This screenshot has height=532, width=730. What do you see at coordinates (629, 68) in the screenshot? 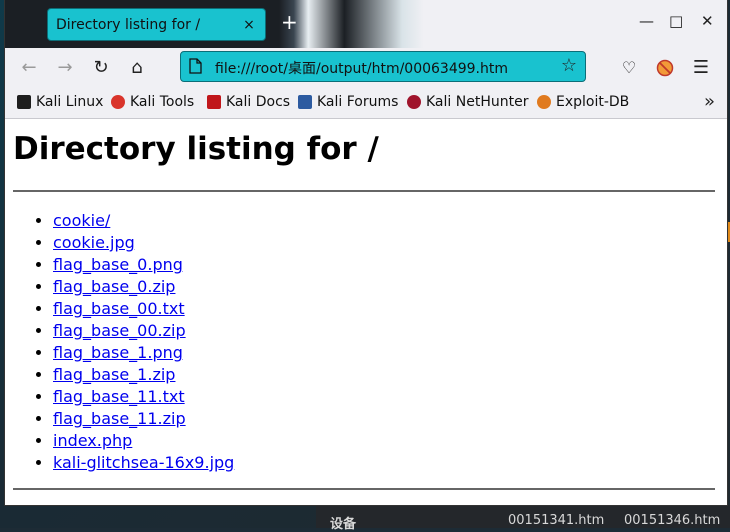
I see `pocket-icon: ♡` at bounding box center [629, 68].